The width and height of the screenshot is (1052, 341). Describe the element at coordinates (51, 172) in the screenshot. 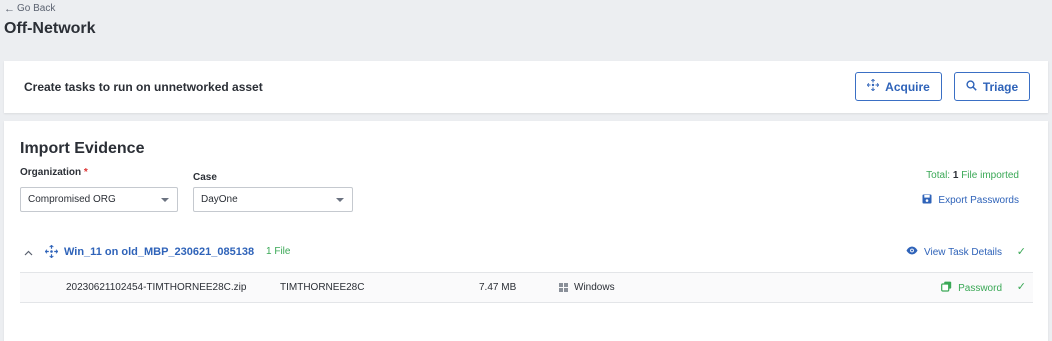

I see `organization-label-text: Organization` at that location.